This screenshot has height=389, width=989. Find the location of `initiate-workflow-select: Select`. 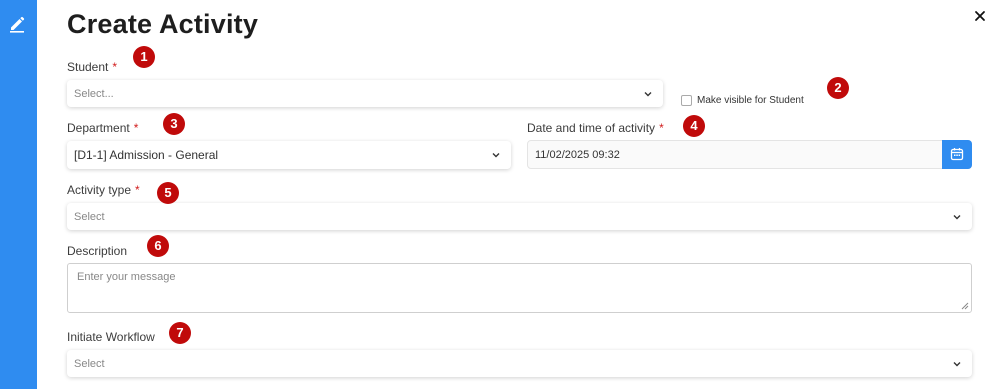

initiate-workflow-select: Select is located at coordinates (519, 363).